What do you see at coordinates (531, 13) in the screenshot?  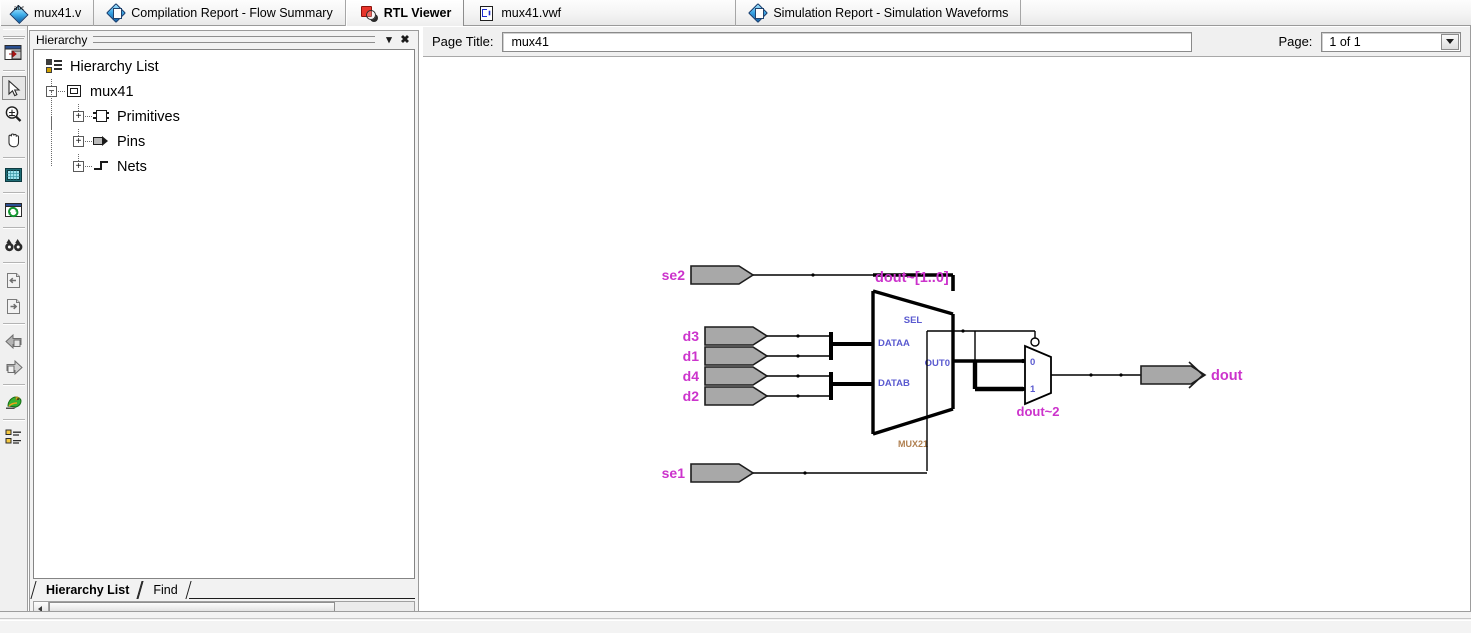 I see `tab-label: mux41.vwf` at bounding box center [531, 13].